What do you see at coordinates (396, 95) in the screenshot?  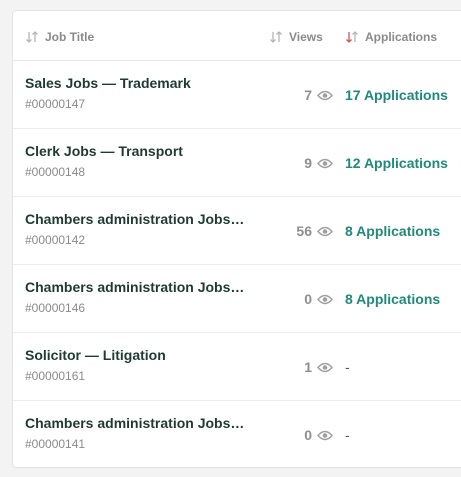 I see `applications-link: 17 Applications` at bounding box center [396, 95].